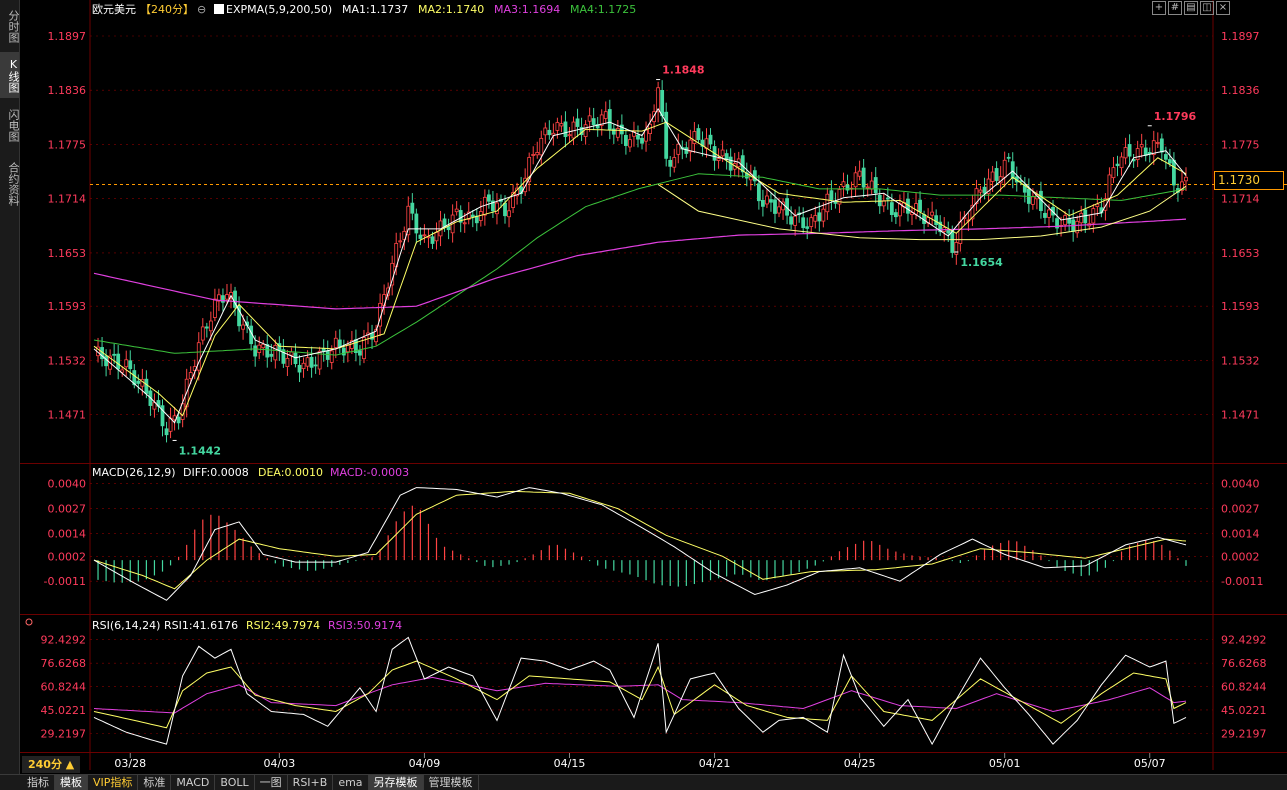  I want to click on period-selector: 240分 ▲, so click(51, 764).